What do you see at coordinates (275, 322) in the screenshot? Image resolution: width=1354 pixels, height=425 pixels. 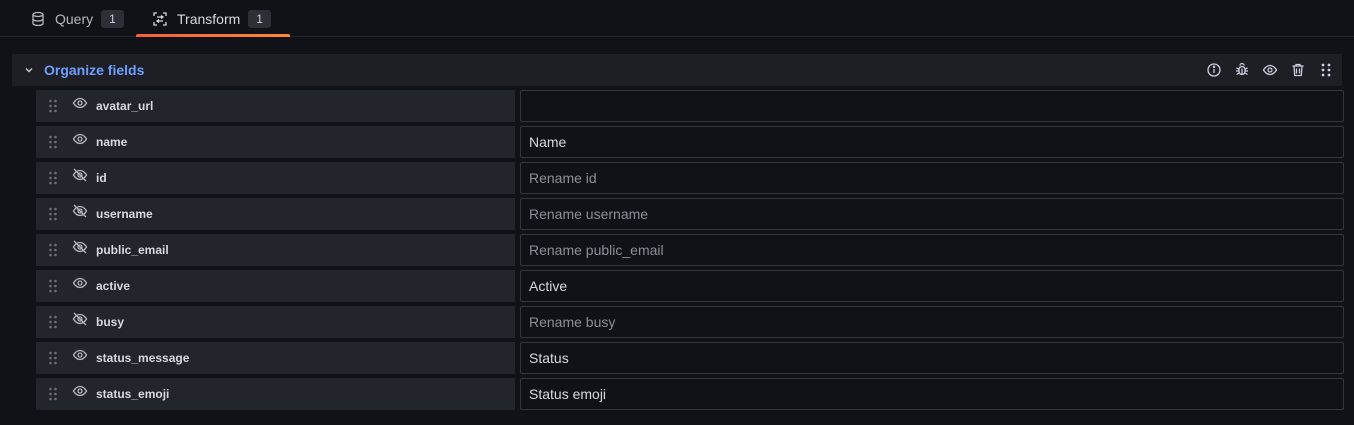 I see `field-label-cell: busy` at bounding box center [275, 322].